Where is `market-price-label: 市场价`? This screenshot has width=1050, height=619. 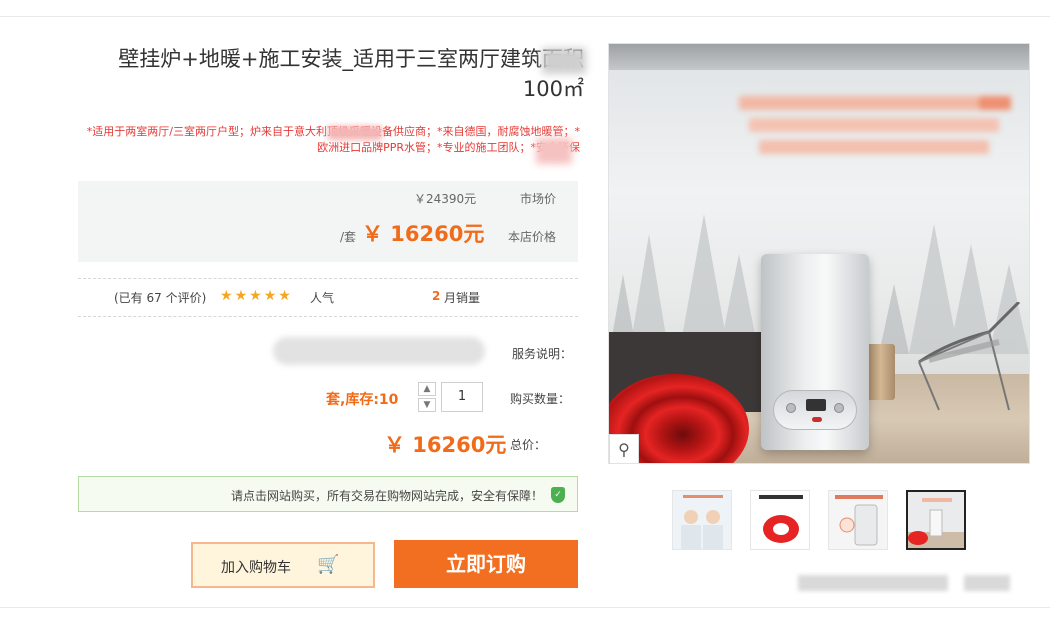
market-price-label: 市场价 is located at coordinates (538, 199).